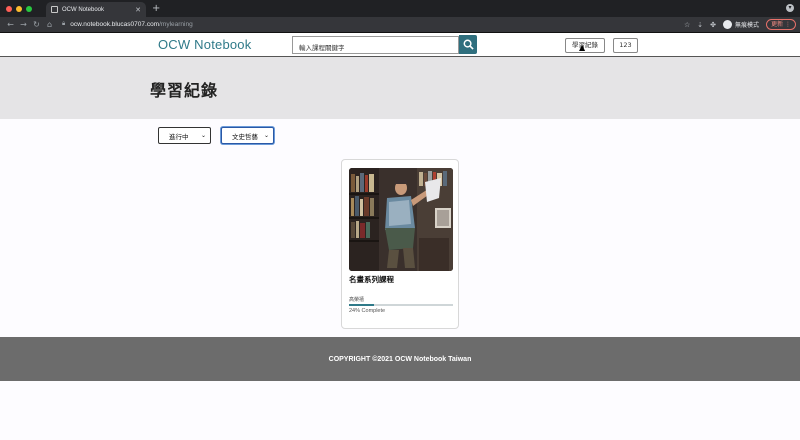 The height and width of the screenshot is (440, 800). I want to click on browser-tab: OCW Notebook ✕, so click(96, 9).